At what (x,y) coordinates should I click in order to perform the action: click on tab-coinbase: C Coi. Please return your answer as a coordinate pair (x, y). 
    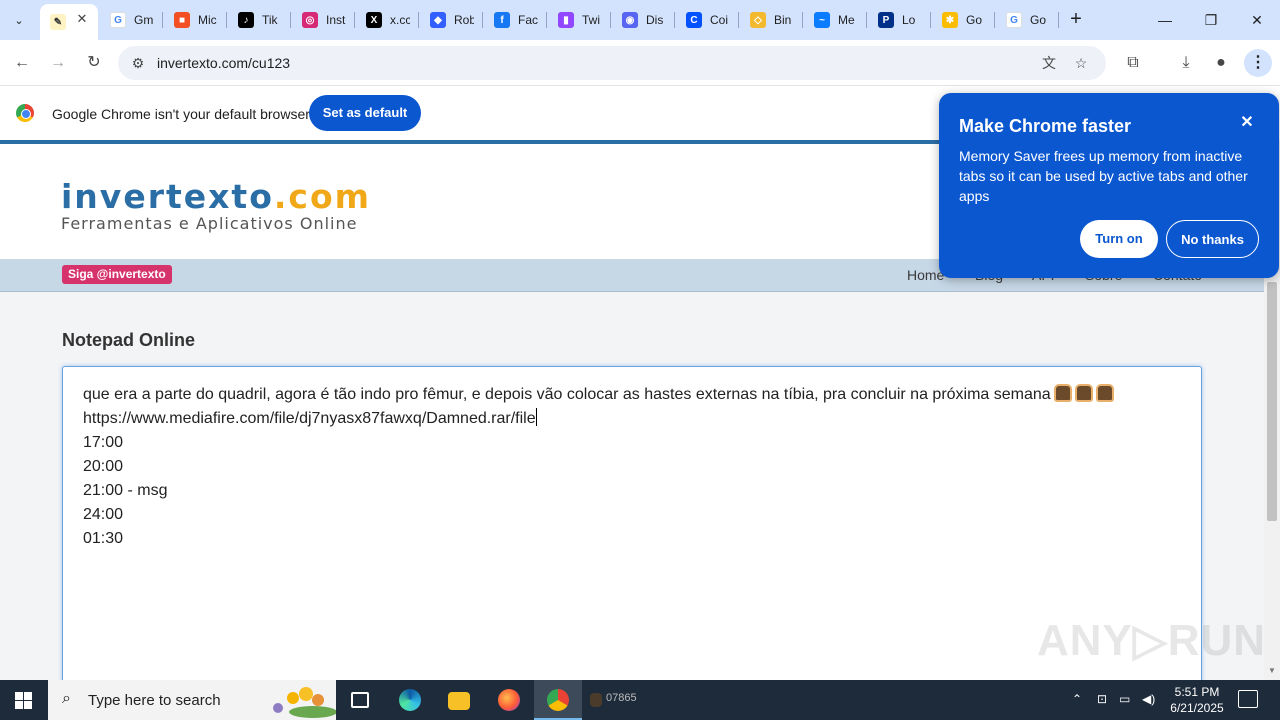
    Looking at the image, I should click on (706, 20).